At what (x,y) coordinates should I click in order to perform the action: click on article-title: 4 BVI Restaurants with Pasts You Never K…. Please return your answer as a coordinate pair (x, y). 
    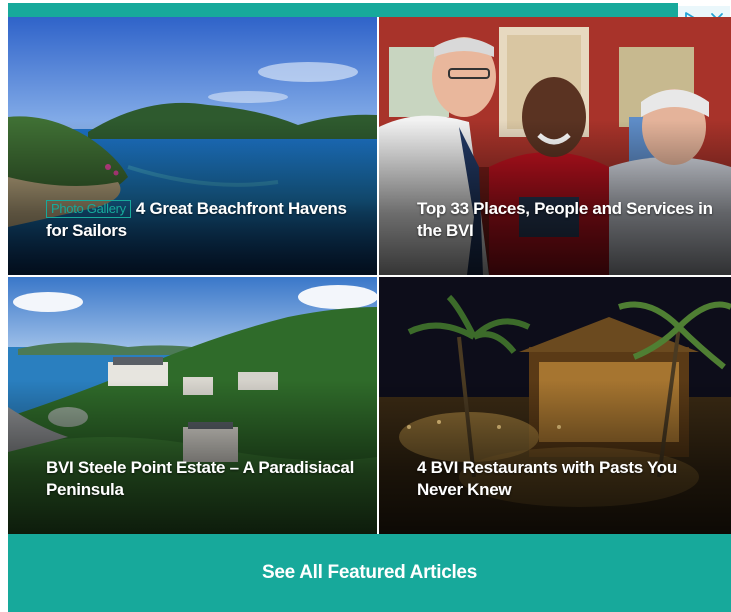
    Looking at the image, I should click on (547, 478).